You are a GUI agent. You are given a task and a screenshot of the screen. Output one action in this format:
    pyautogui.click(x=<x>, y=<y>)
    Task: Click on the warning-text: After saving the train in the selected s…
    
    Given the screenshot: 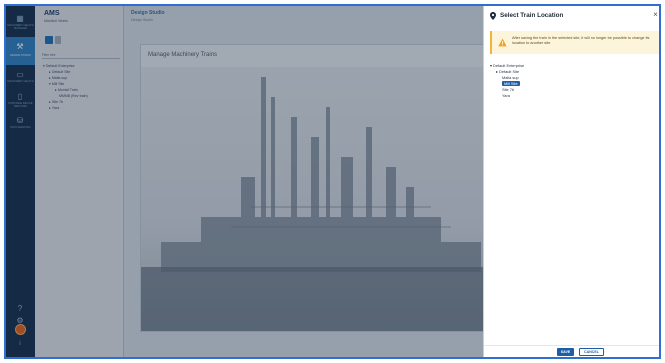 What is the action you would take?
    pyautogui.click(x=581, y=40)
    